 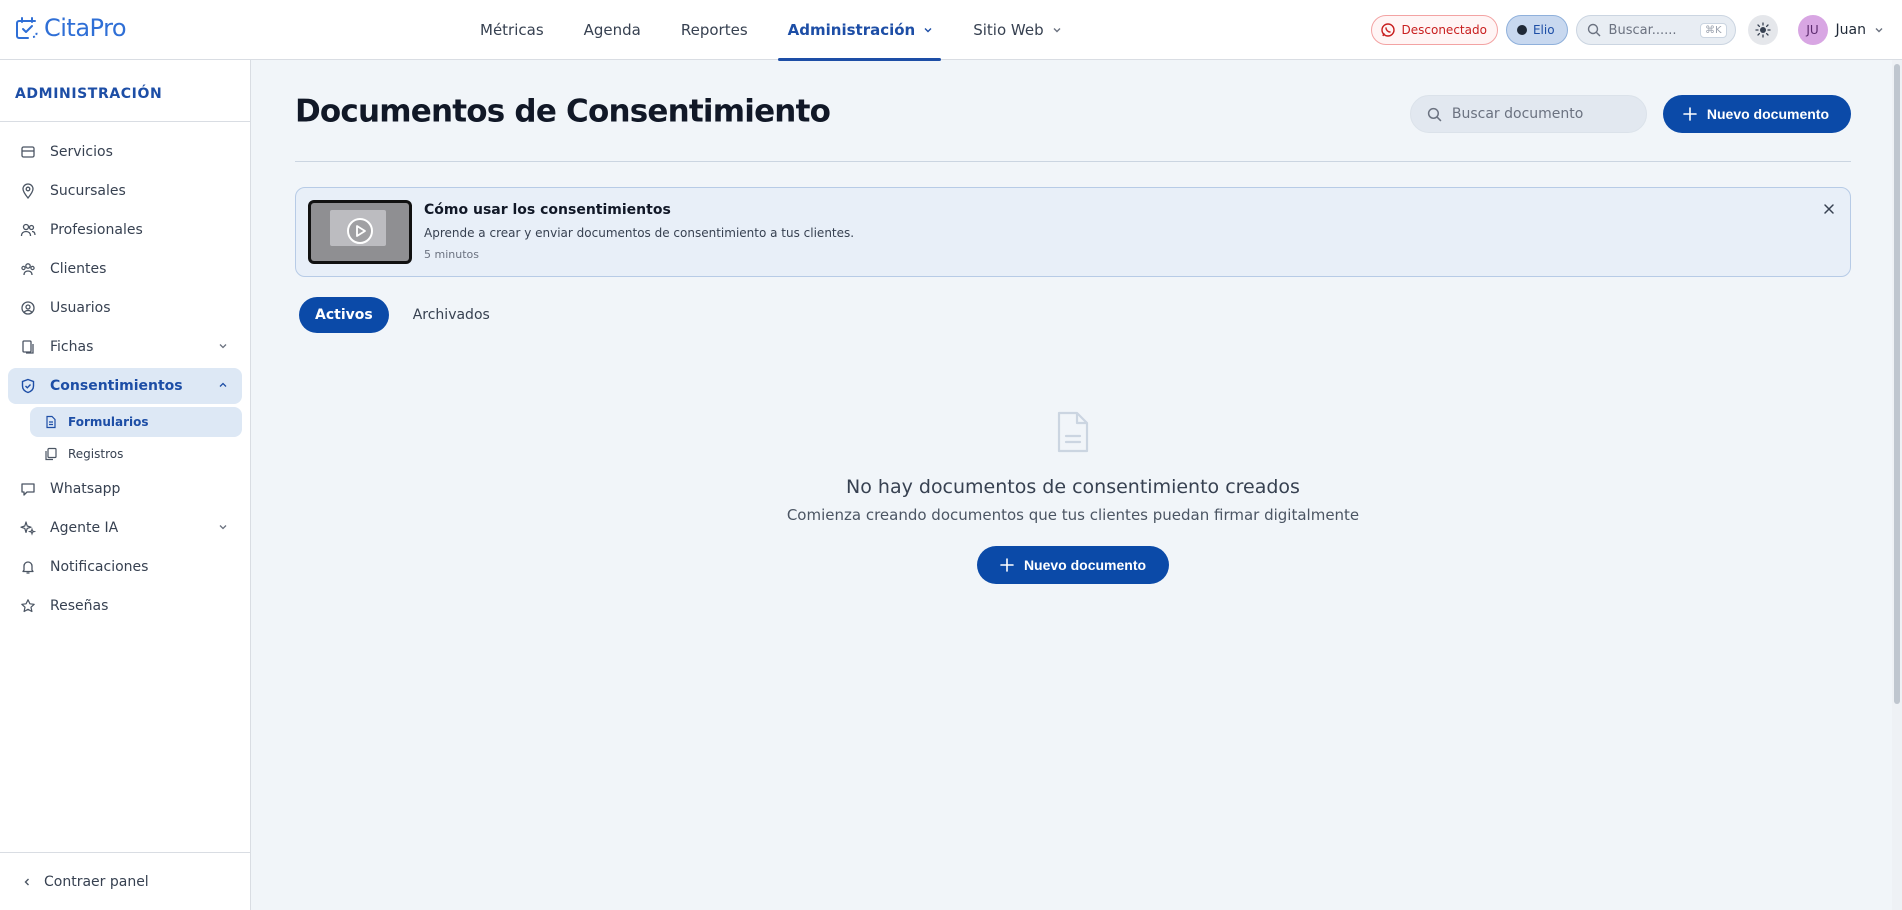 I want to click on user-menu: JU Juan, so click(x=1840, y=30).